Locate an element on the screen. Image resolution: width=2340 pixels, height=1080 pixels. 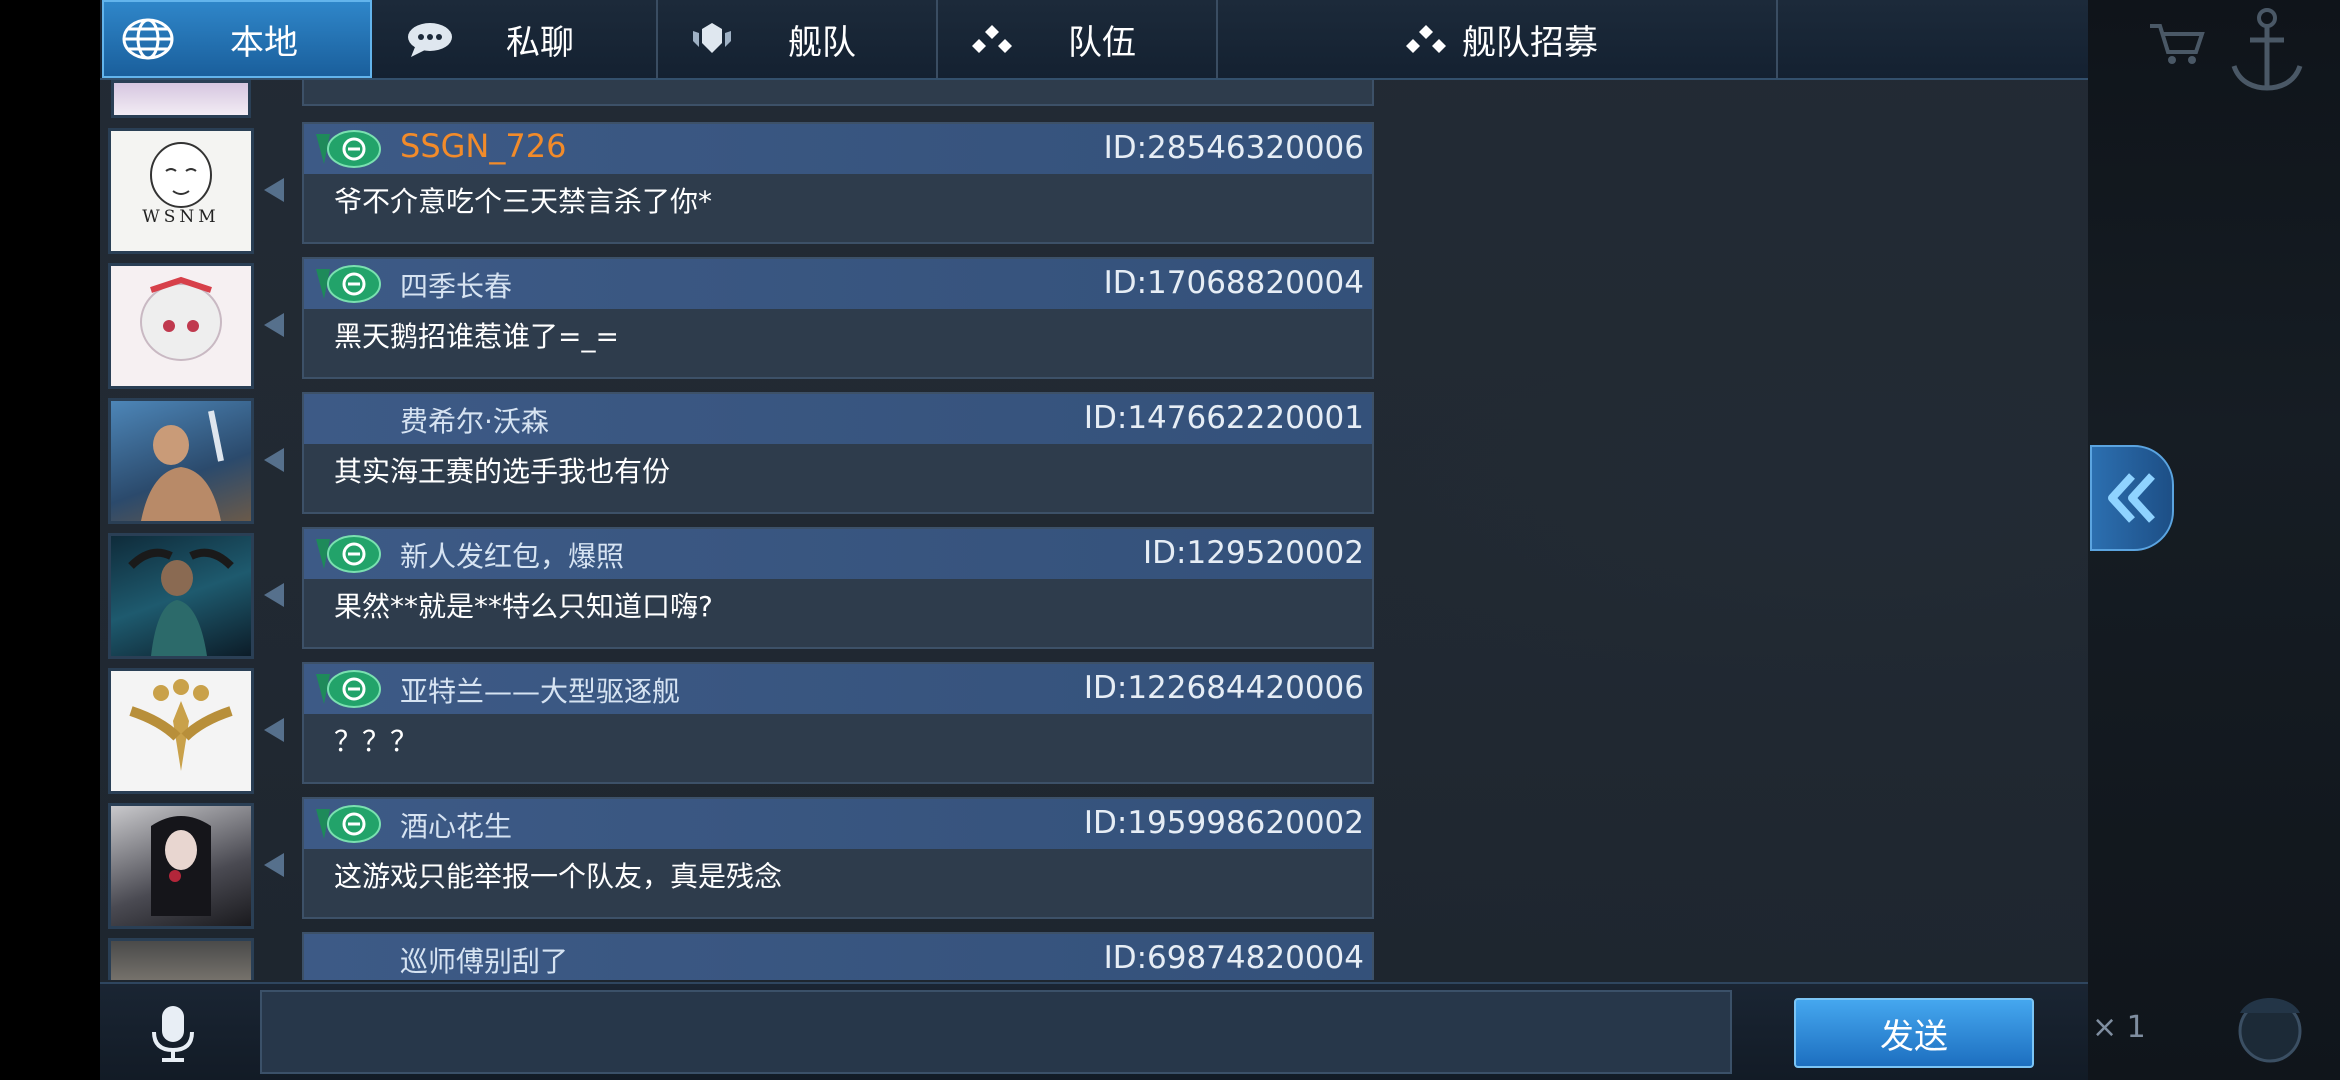
message-bubble: 酒心花生 ID:195998620002 这游戏只能举报一个队友，真是残念 is located at coordinates (838, 858).